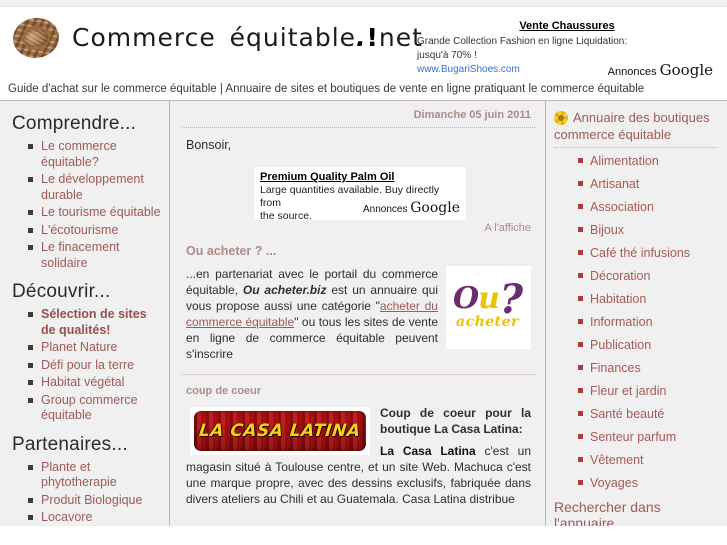  I want to click on category-item-artisanat: Artisanat, so click(648, 184).